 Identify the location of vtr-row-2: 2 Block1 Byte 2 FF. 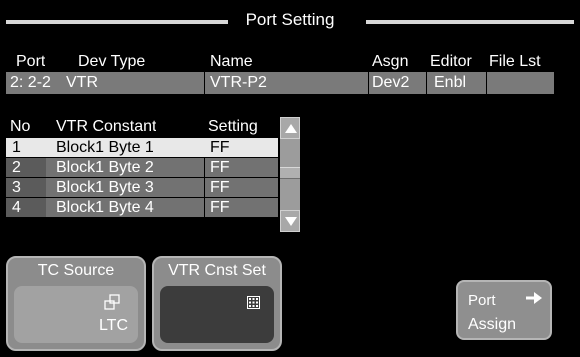
(142, 167).